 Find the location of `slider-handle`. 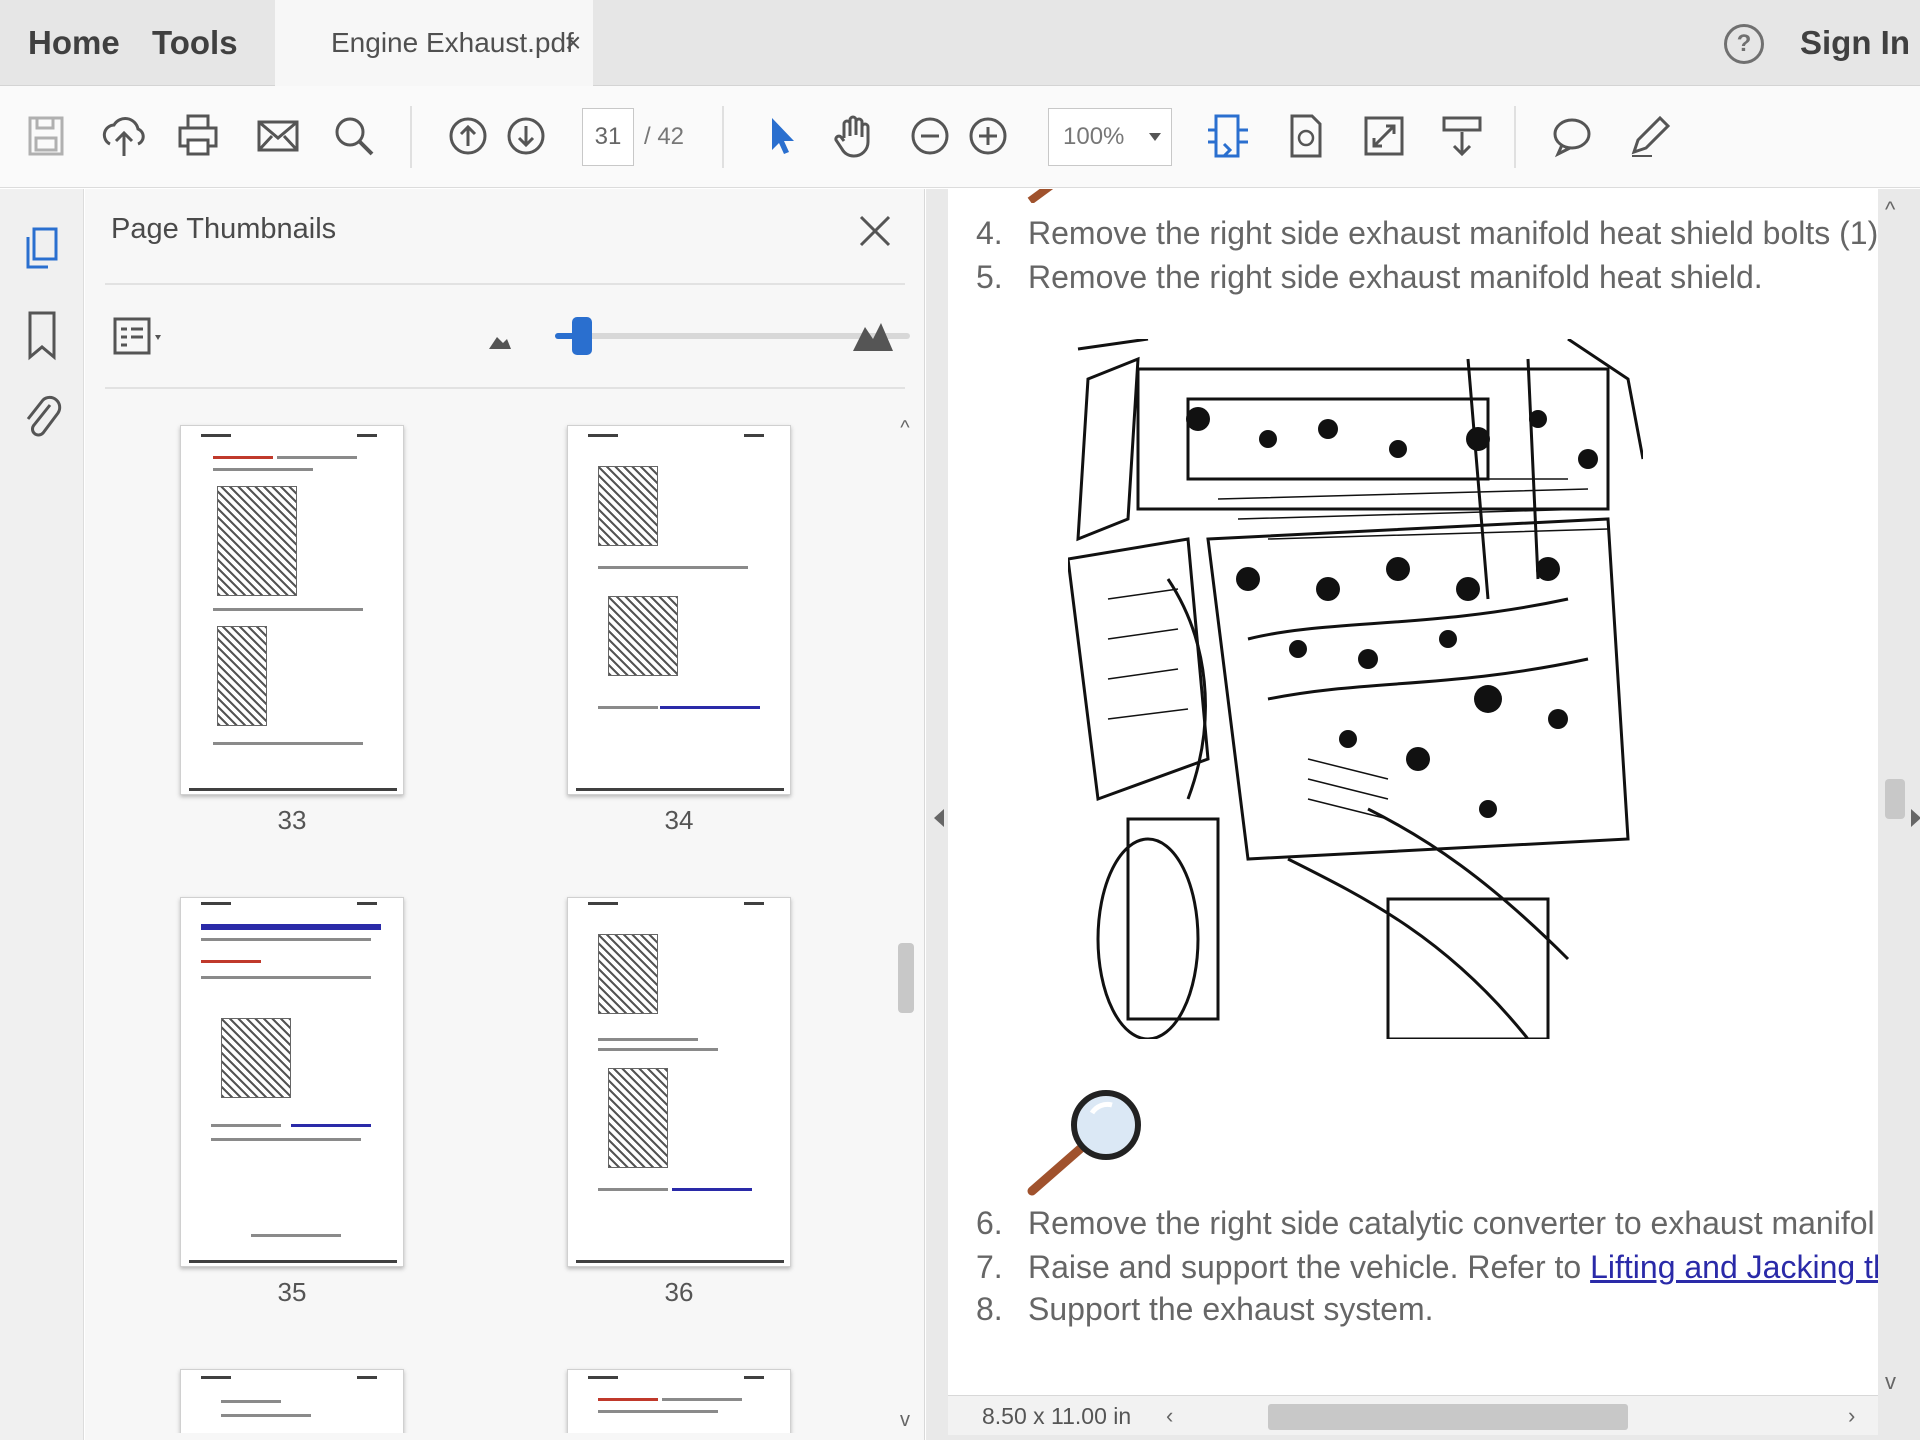

slider-handle is located at coordinates (582, 336).